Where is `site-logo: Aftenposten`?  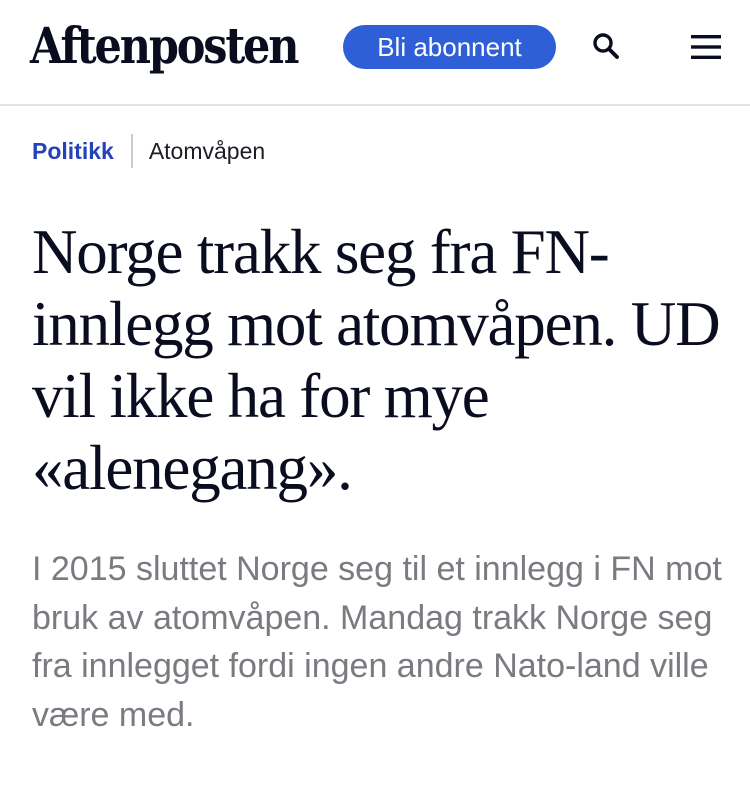
site-logo: Aftenposten is located at coordinates (165, 46).